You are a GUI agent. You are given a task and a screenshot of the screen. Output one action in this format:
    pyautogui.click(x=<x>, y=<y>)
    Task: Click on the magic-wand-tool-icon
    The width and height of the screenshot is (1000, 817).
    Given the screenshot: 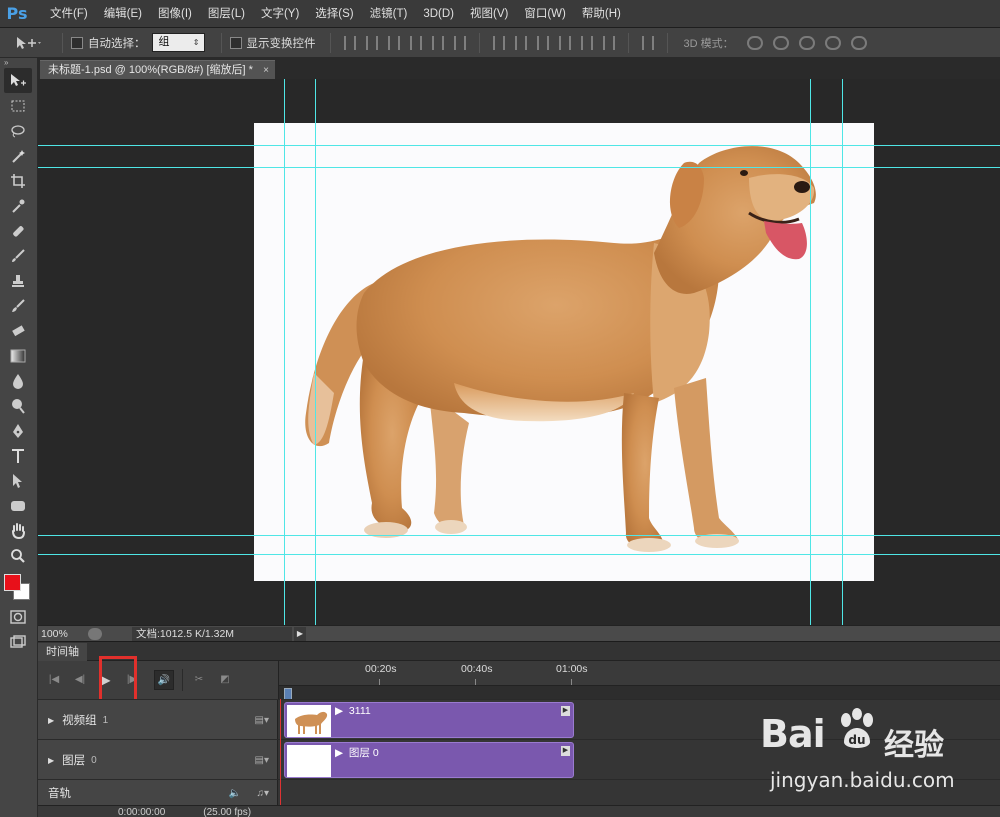 What is the action you would take?
    pyautogui.click(x=18, y=155)
    